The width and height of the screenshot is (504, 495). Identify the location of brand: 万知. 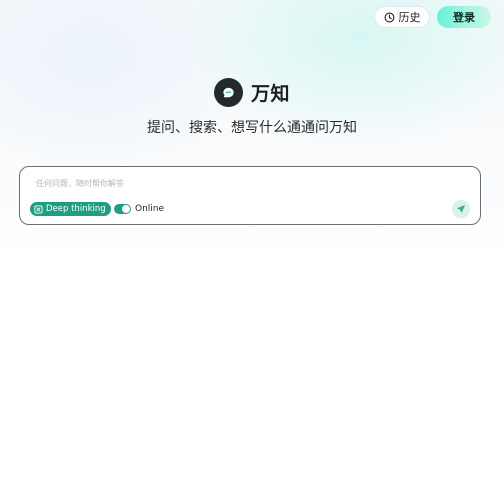
(252, 92).